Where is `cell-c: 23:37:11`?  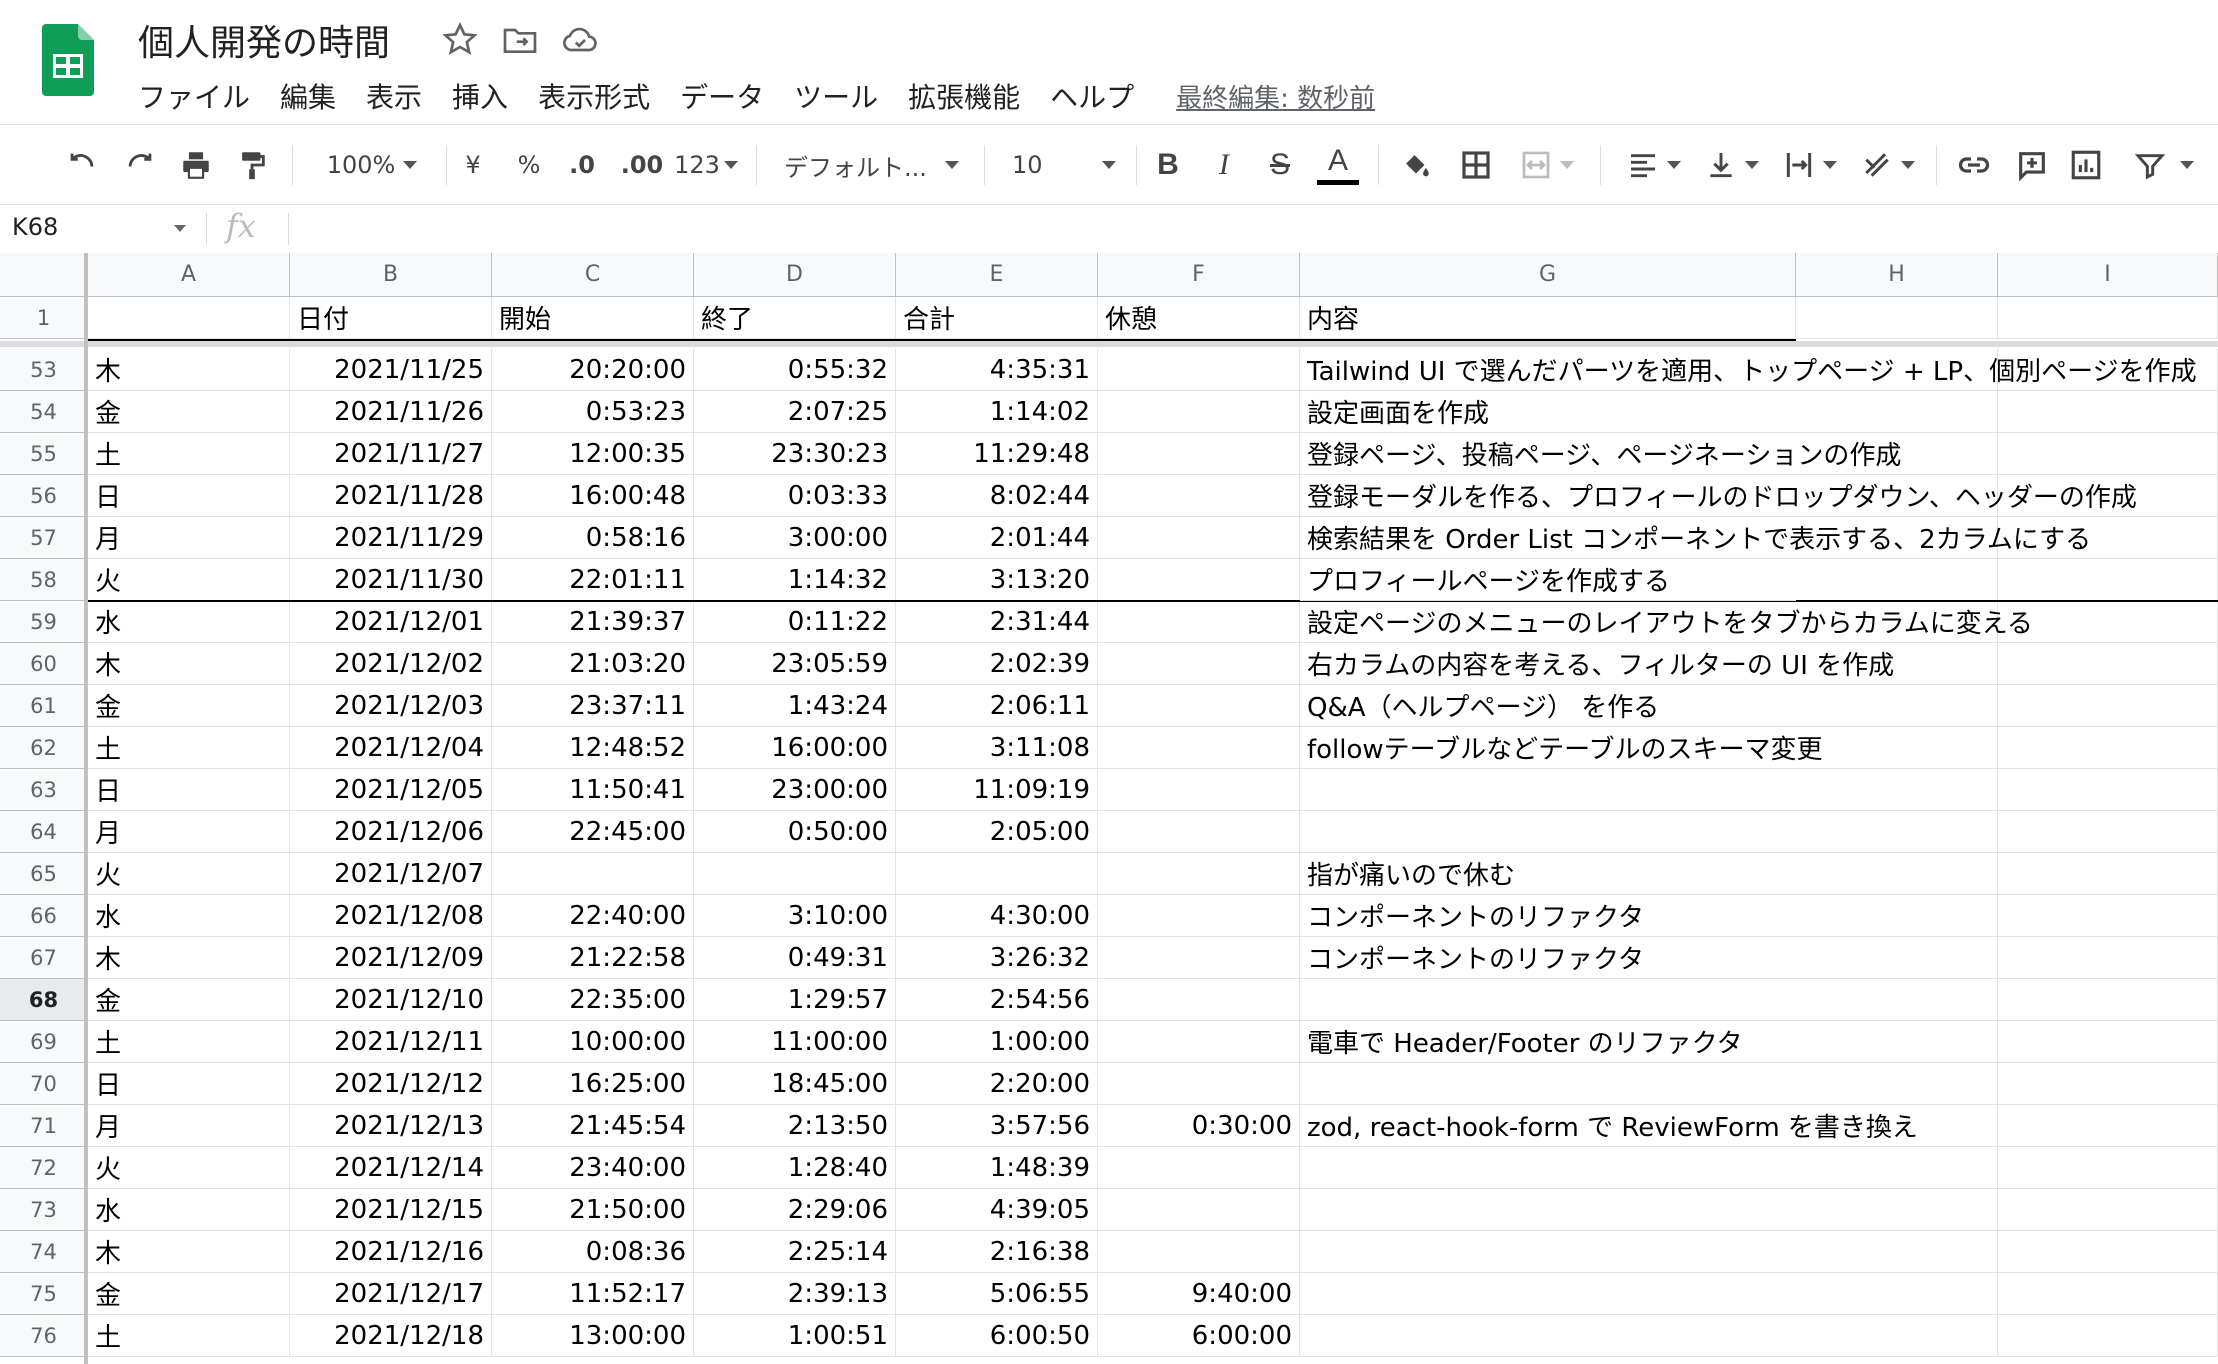
cell-c: 23:37:11 is located at coordinates (593, 706).